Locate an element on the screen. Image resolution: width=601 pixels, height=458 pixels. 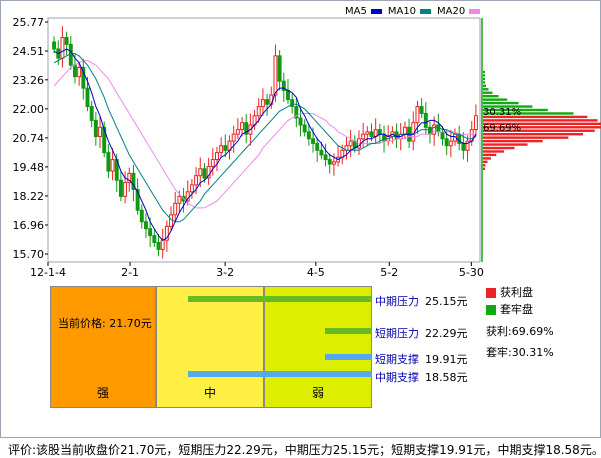
trapped-swatch is located at coordinates (491, 310).